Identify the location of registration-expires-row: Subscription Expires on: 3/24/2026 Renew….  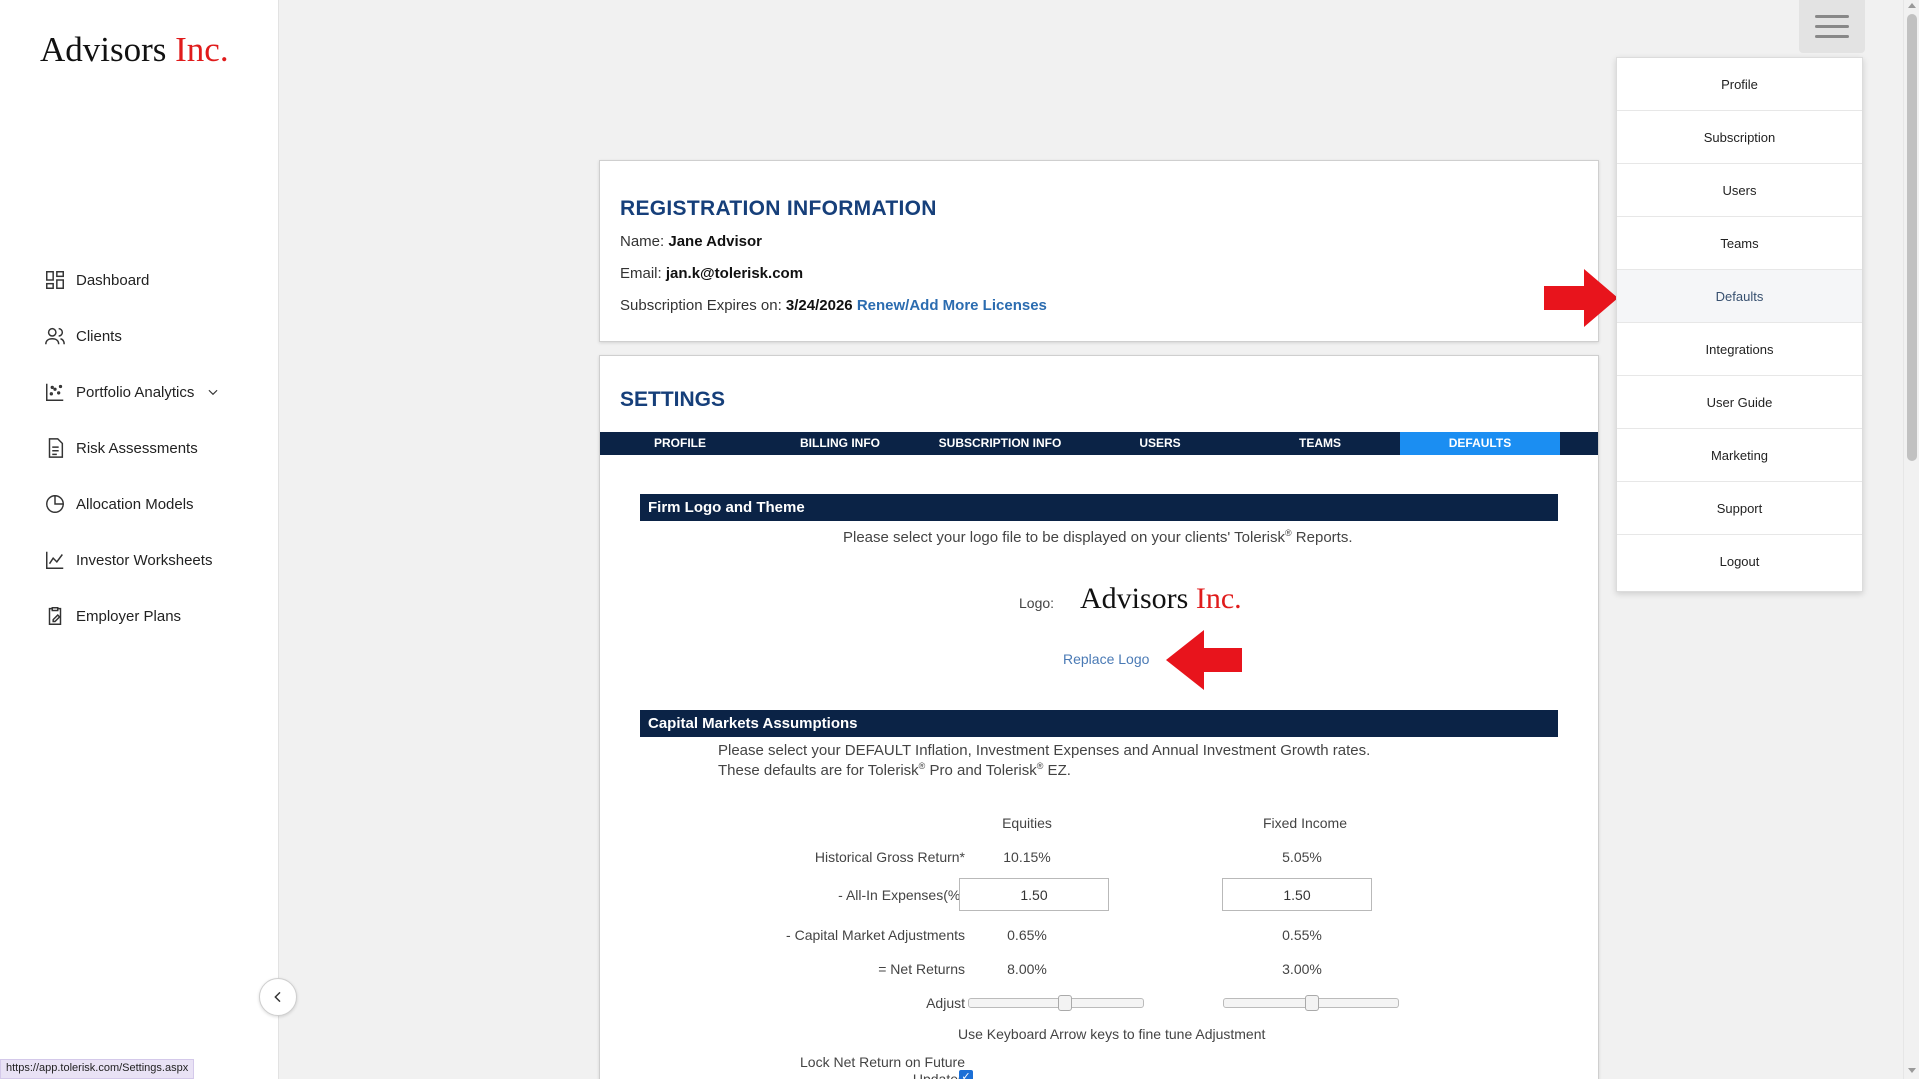
(833, 305).